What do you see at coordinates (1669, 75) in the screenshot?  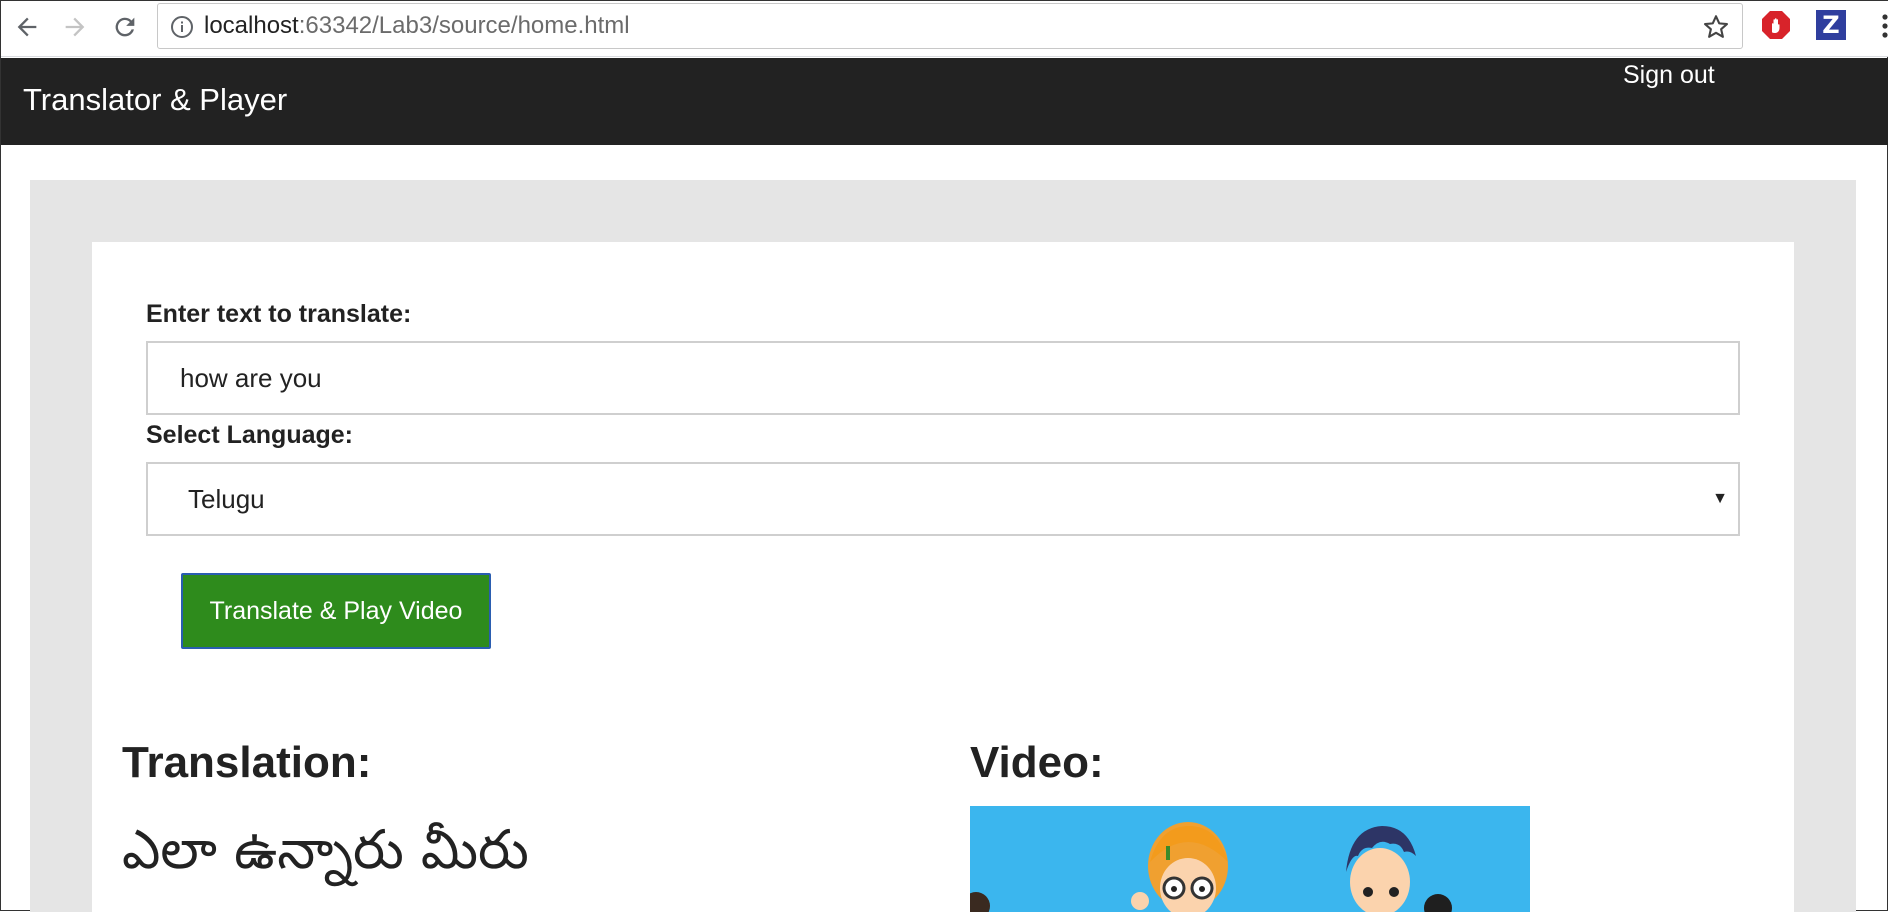 I see `sign-out-link: Sign out` at bounding box center [1669, 75].